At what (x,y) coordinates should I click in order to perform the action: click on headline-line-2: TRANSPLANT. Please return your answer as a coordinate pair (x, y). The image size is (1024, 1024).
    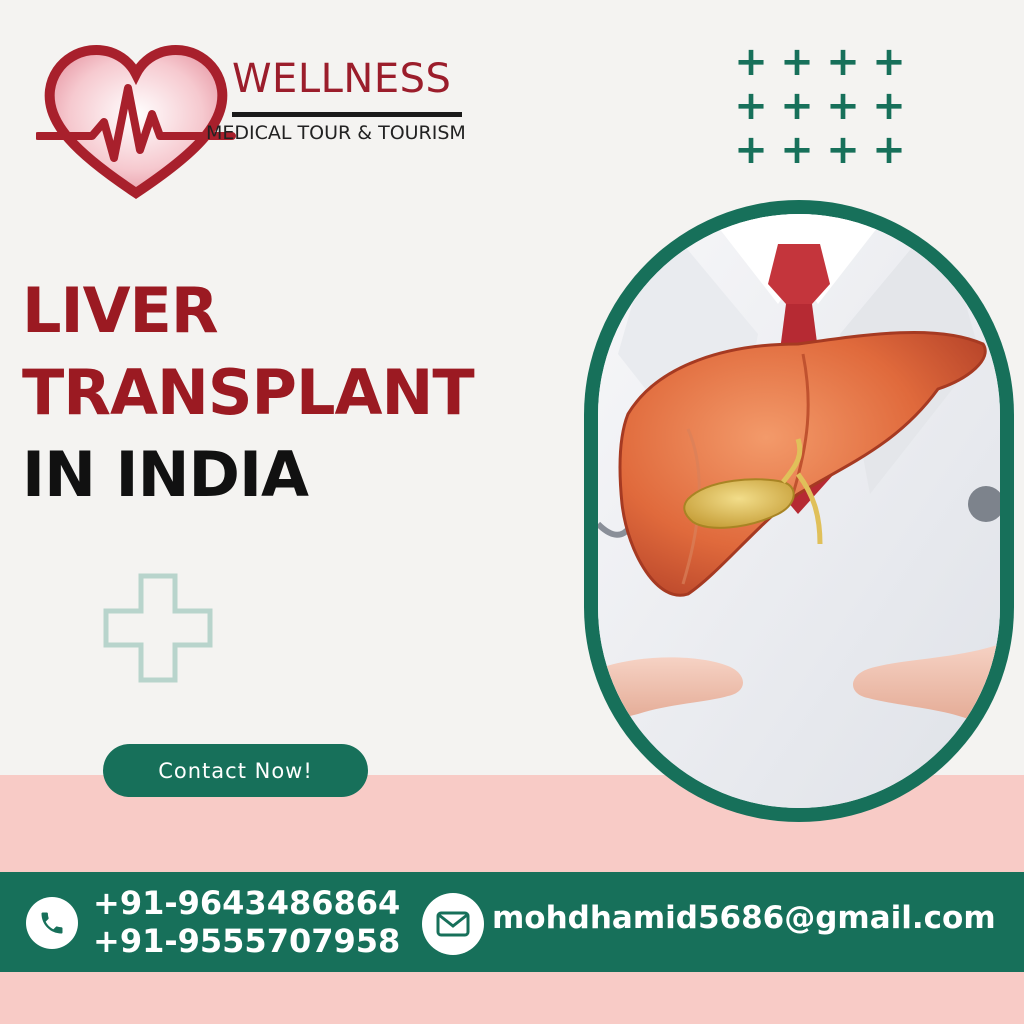
    Looking at the image, I should click on (248, 392).